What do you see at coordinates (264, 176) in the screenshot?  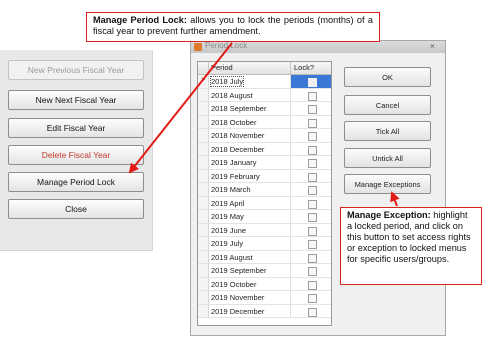 I see `table-row: 2019 February` at bounding box center [264, 176].